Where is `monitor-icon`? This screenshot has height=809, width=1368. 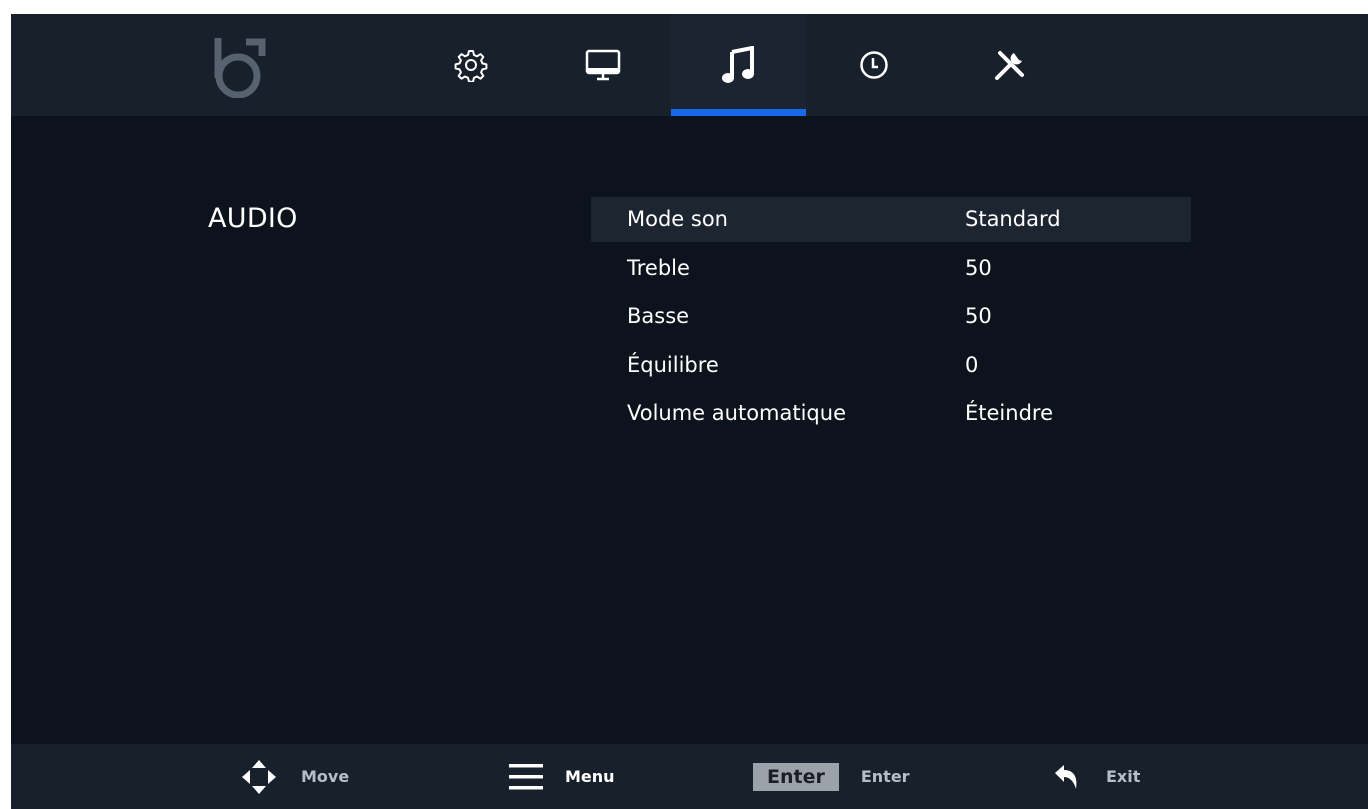
monitor-icon is located at coordinates (602, 65).